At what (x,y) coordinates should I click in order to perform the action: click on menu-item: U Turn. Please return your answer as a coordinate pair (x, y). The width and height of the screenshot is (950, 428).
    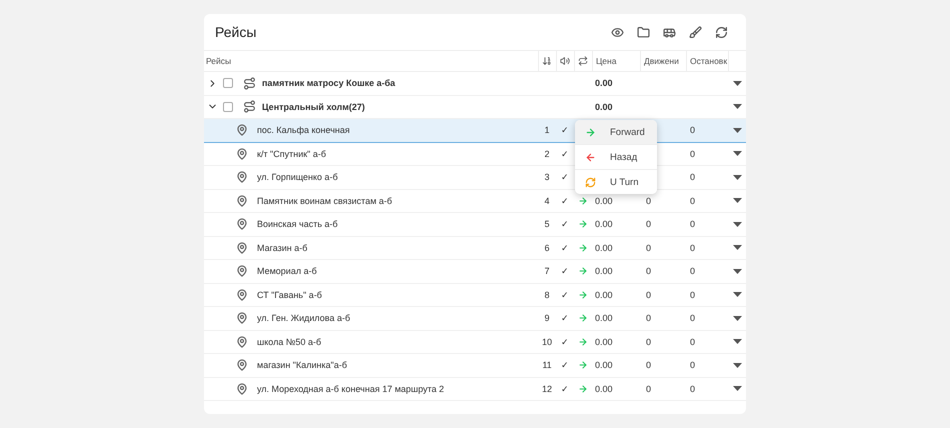
    Looking at the image, I should click on (616, 182).